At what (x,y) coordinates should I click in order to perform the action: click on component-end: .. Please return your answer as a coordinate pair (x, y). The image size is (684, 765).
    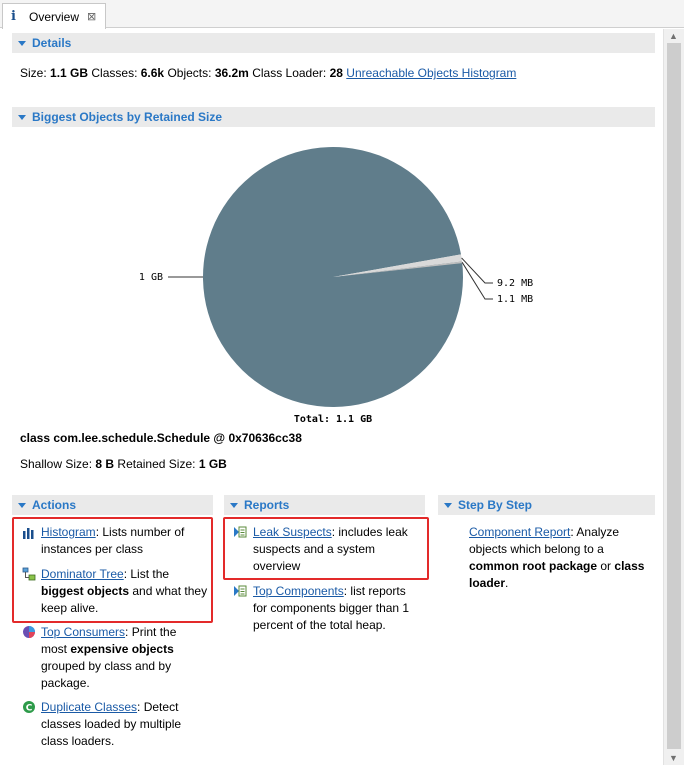
    Looking at the image, I should click on (506, 583).